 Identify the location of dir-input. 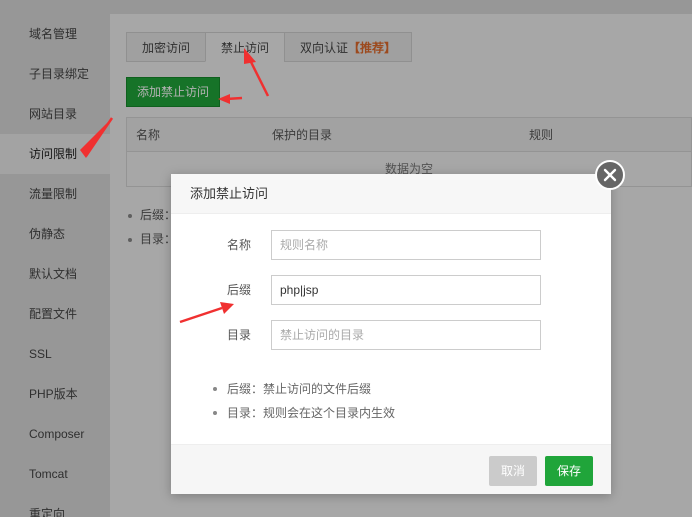
(406, 335).